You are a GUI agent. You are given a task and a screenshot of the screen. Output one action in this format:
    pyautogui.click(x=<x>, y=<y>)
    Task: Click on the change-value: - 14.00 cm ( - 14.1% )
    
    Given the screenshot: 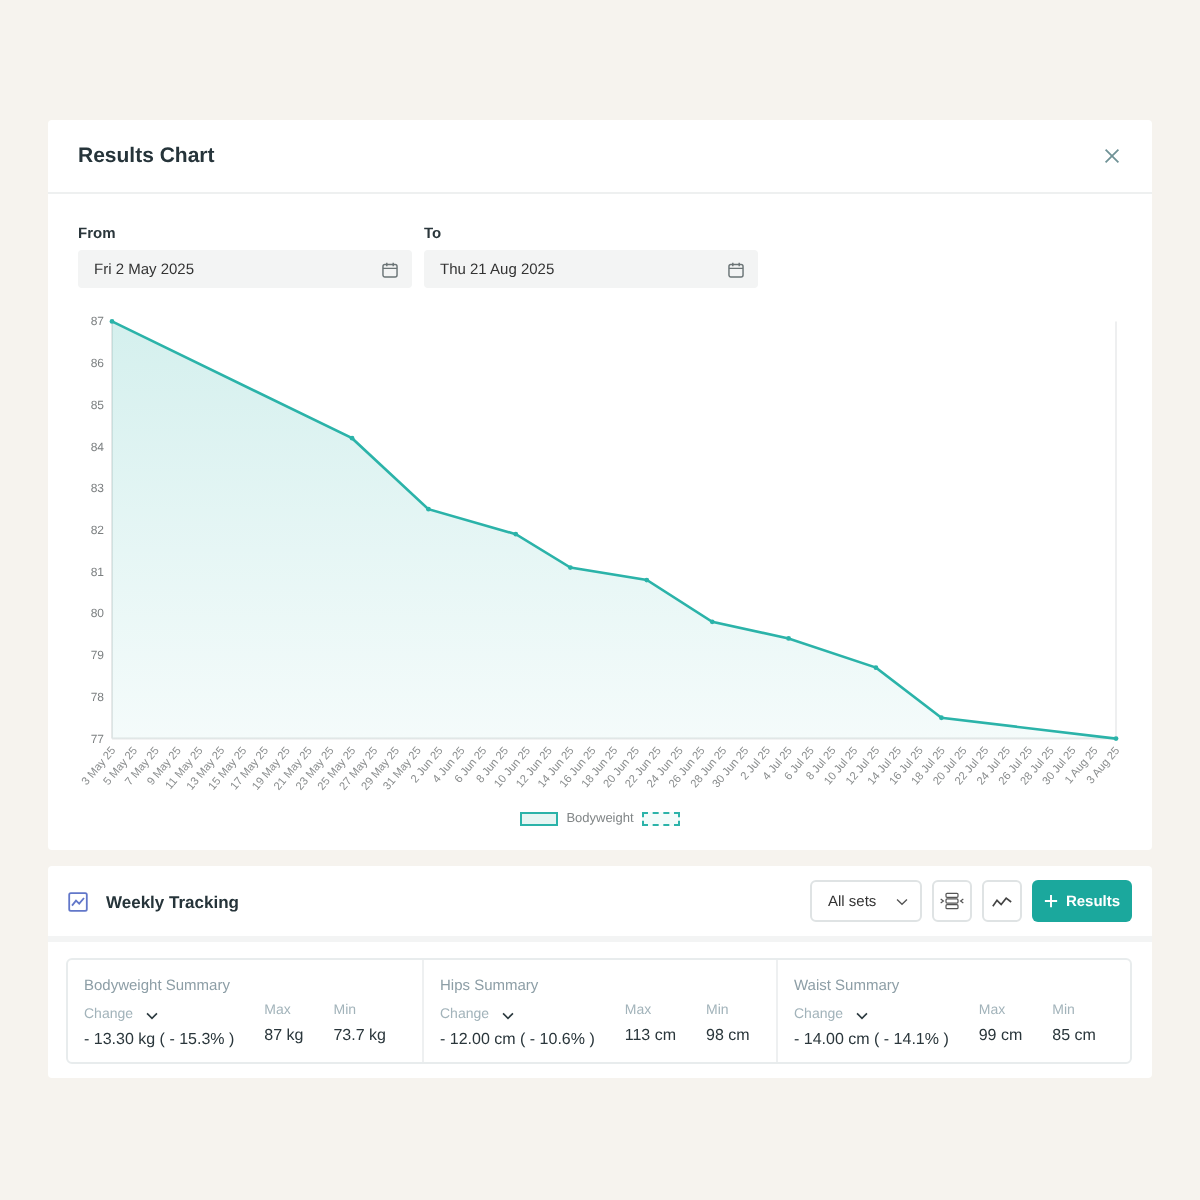 What is the action you would take?
    pyautogui.click(x=871, y=1039)
    